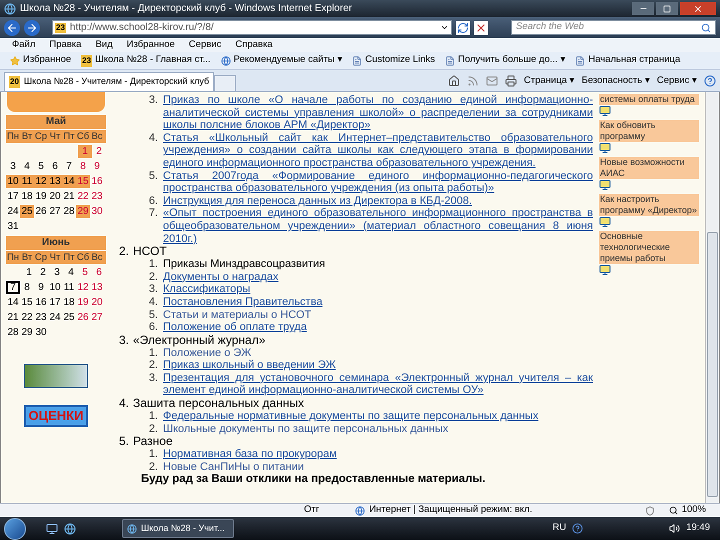  What do you see at coordinates (43, 272) in the screenshot?
I see `calendar-day: 2` at bounding box center [43, 272].